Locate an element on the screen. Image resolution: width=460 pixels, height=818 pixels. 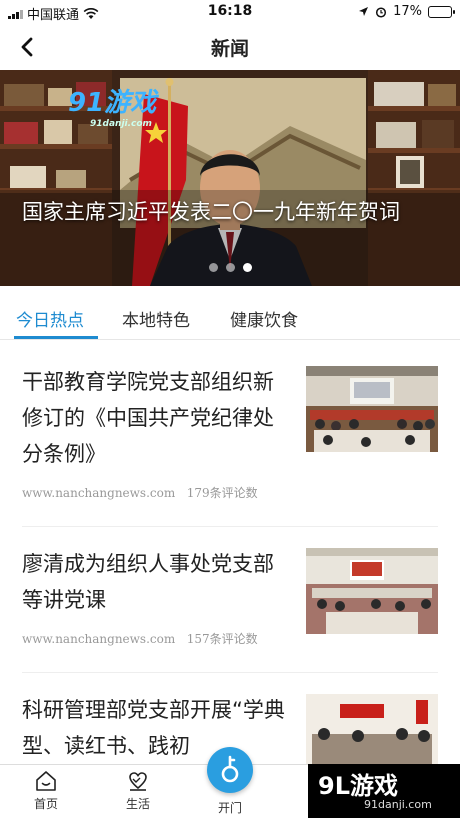
heart-hand-icon is located at coordinates (138, 781).